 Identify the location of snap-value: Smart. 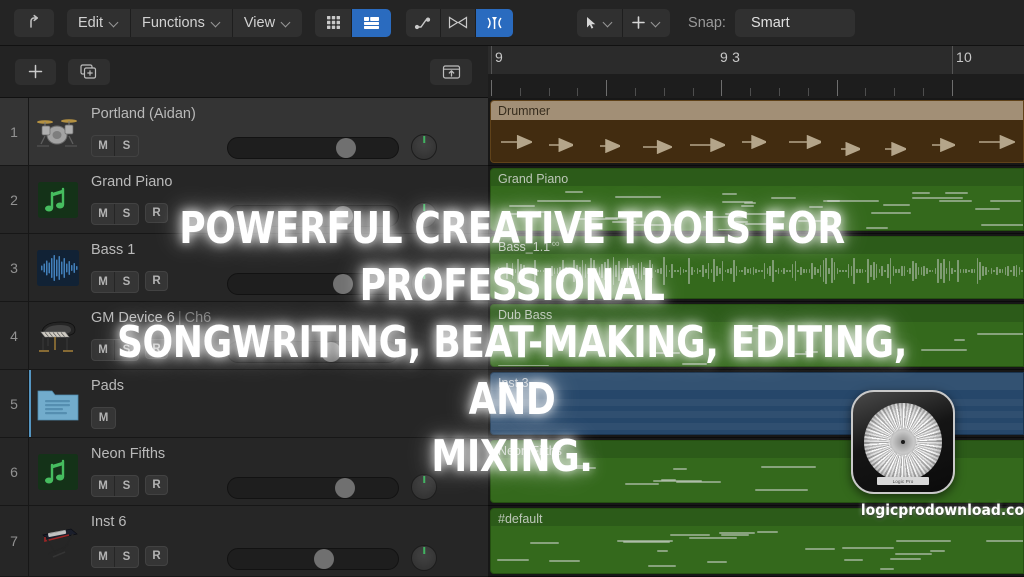
(794, 22).